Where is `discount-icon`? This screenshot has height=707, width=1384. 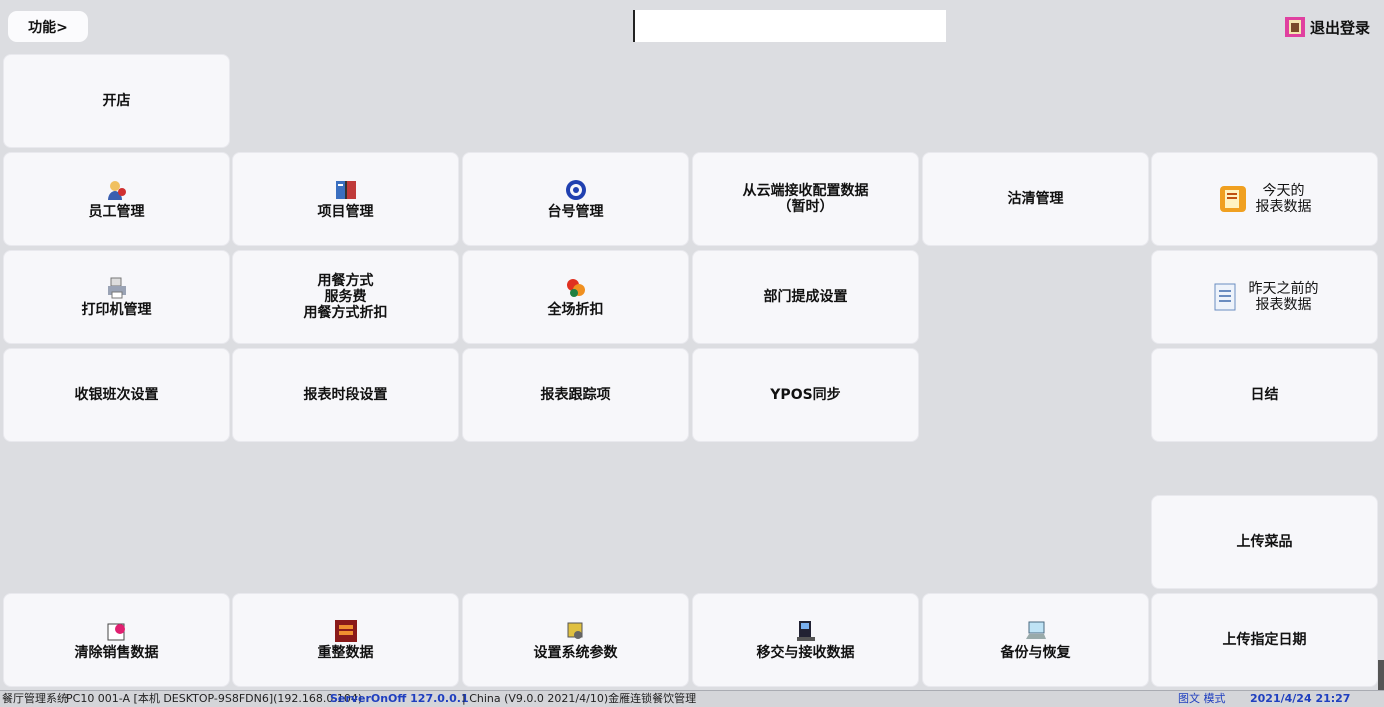
discount-icon is located at coordinates (576, 288).